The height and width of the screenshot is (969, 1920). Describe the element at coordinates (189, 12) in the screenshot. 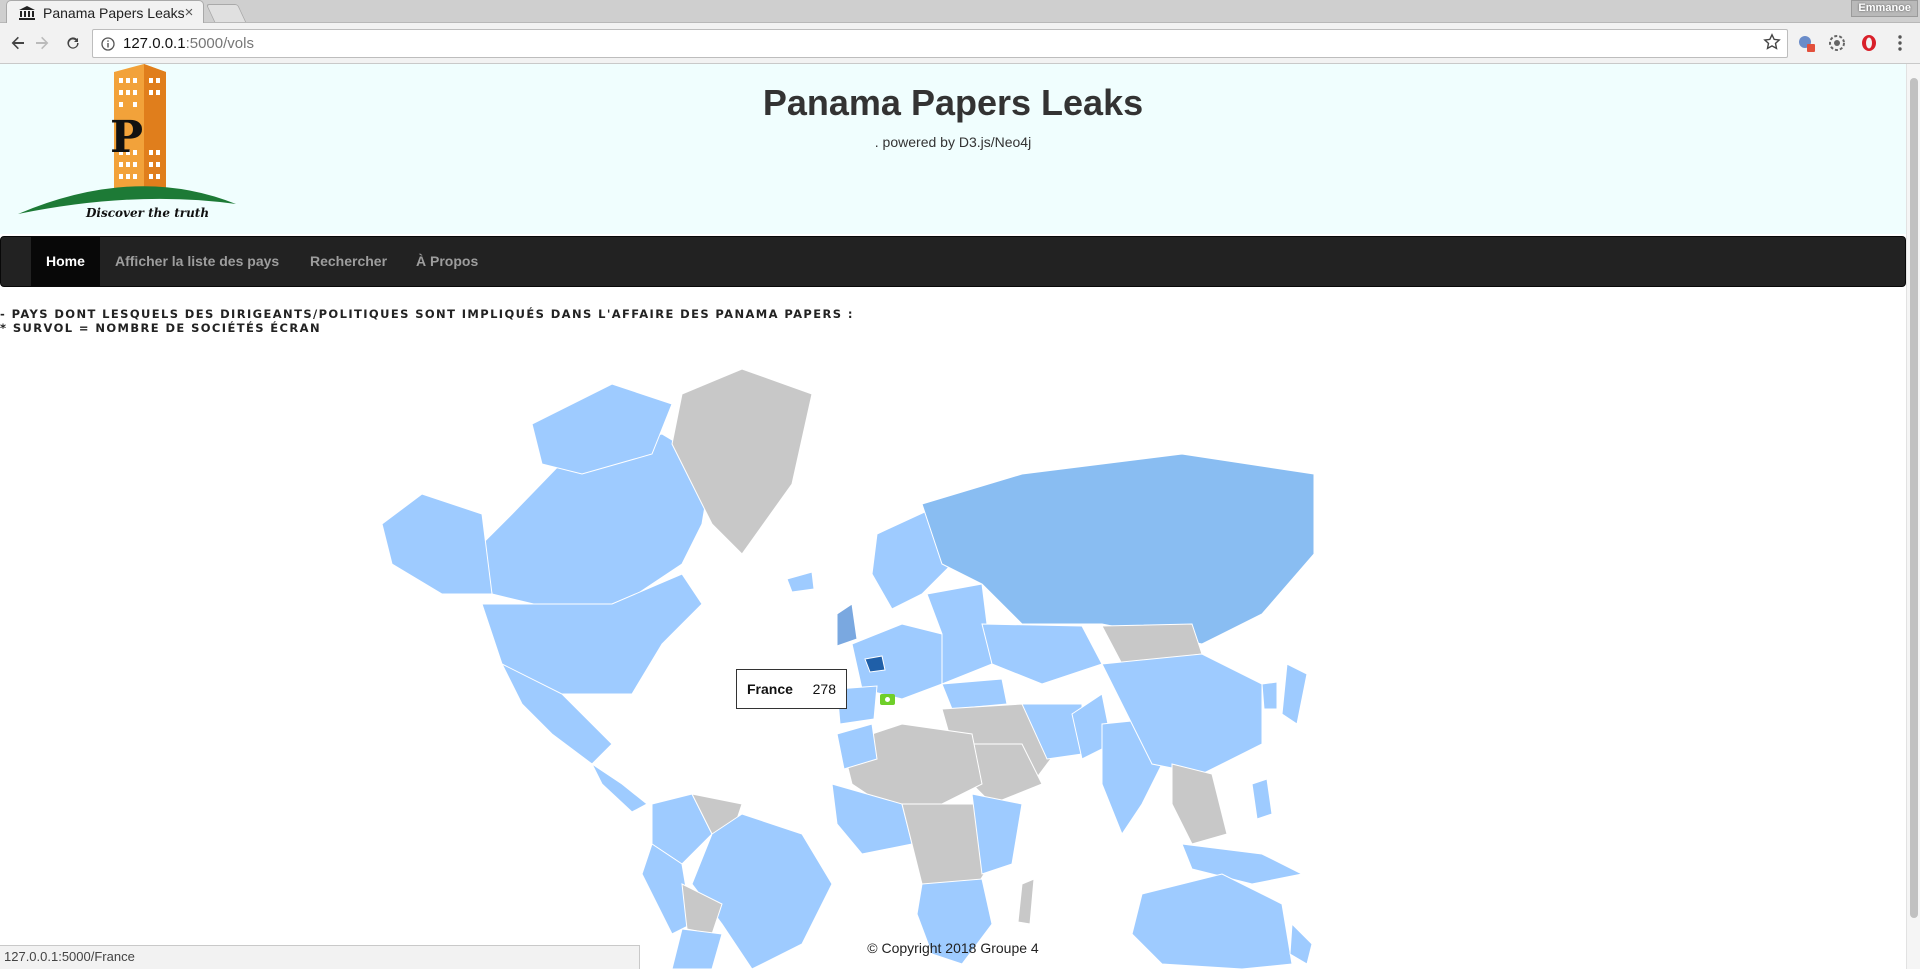

I see `close-icon: ×` at that location.